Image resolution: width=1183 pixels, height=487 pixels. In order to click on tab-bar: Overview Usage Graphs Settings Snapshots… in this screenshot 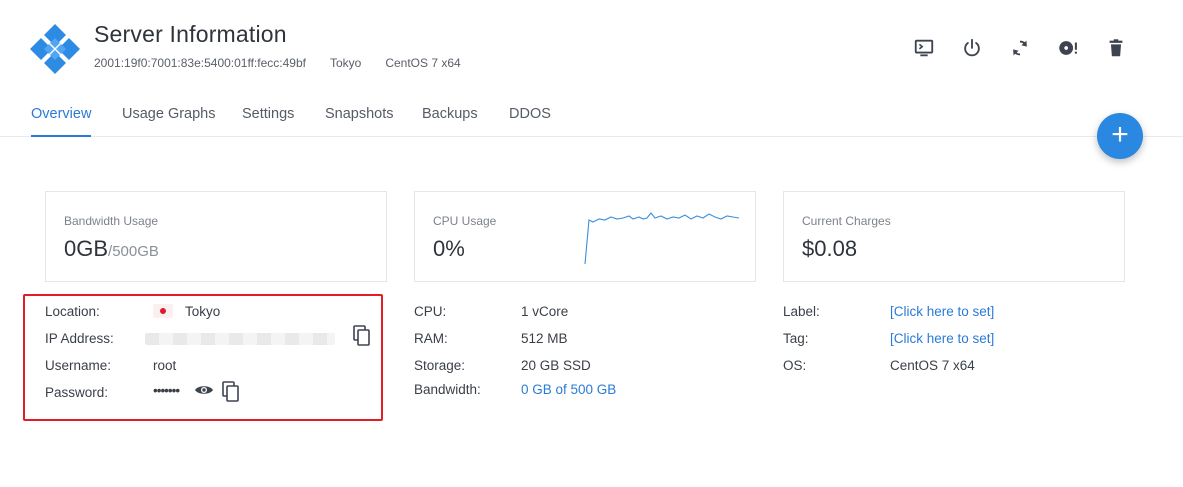, I will do `click(591, 118)`.